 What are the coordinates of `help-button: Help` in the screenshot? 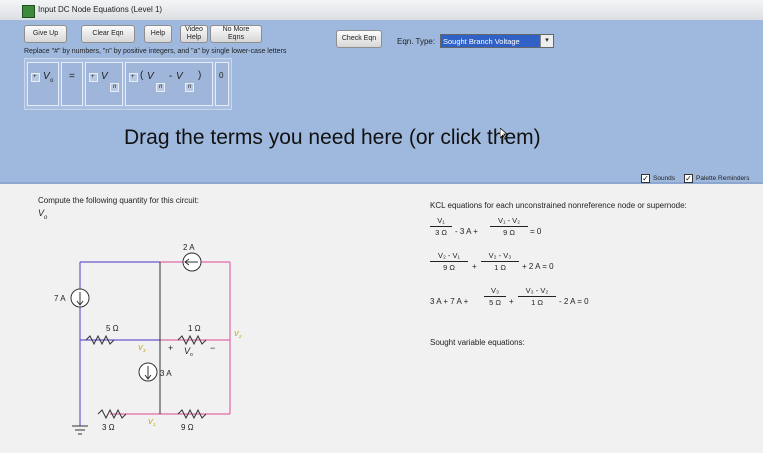 It's located at (158, 34).